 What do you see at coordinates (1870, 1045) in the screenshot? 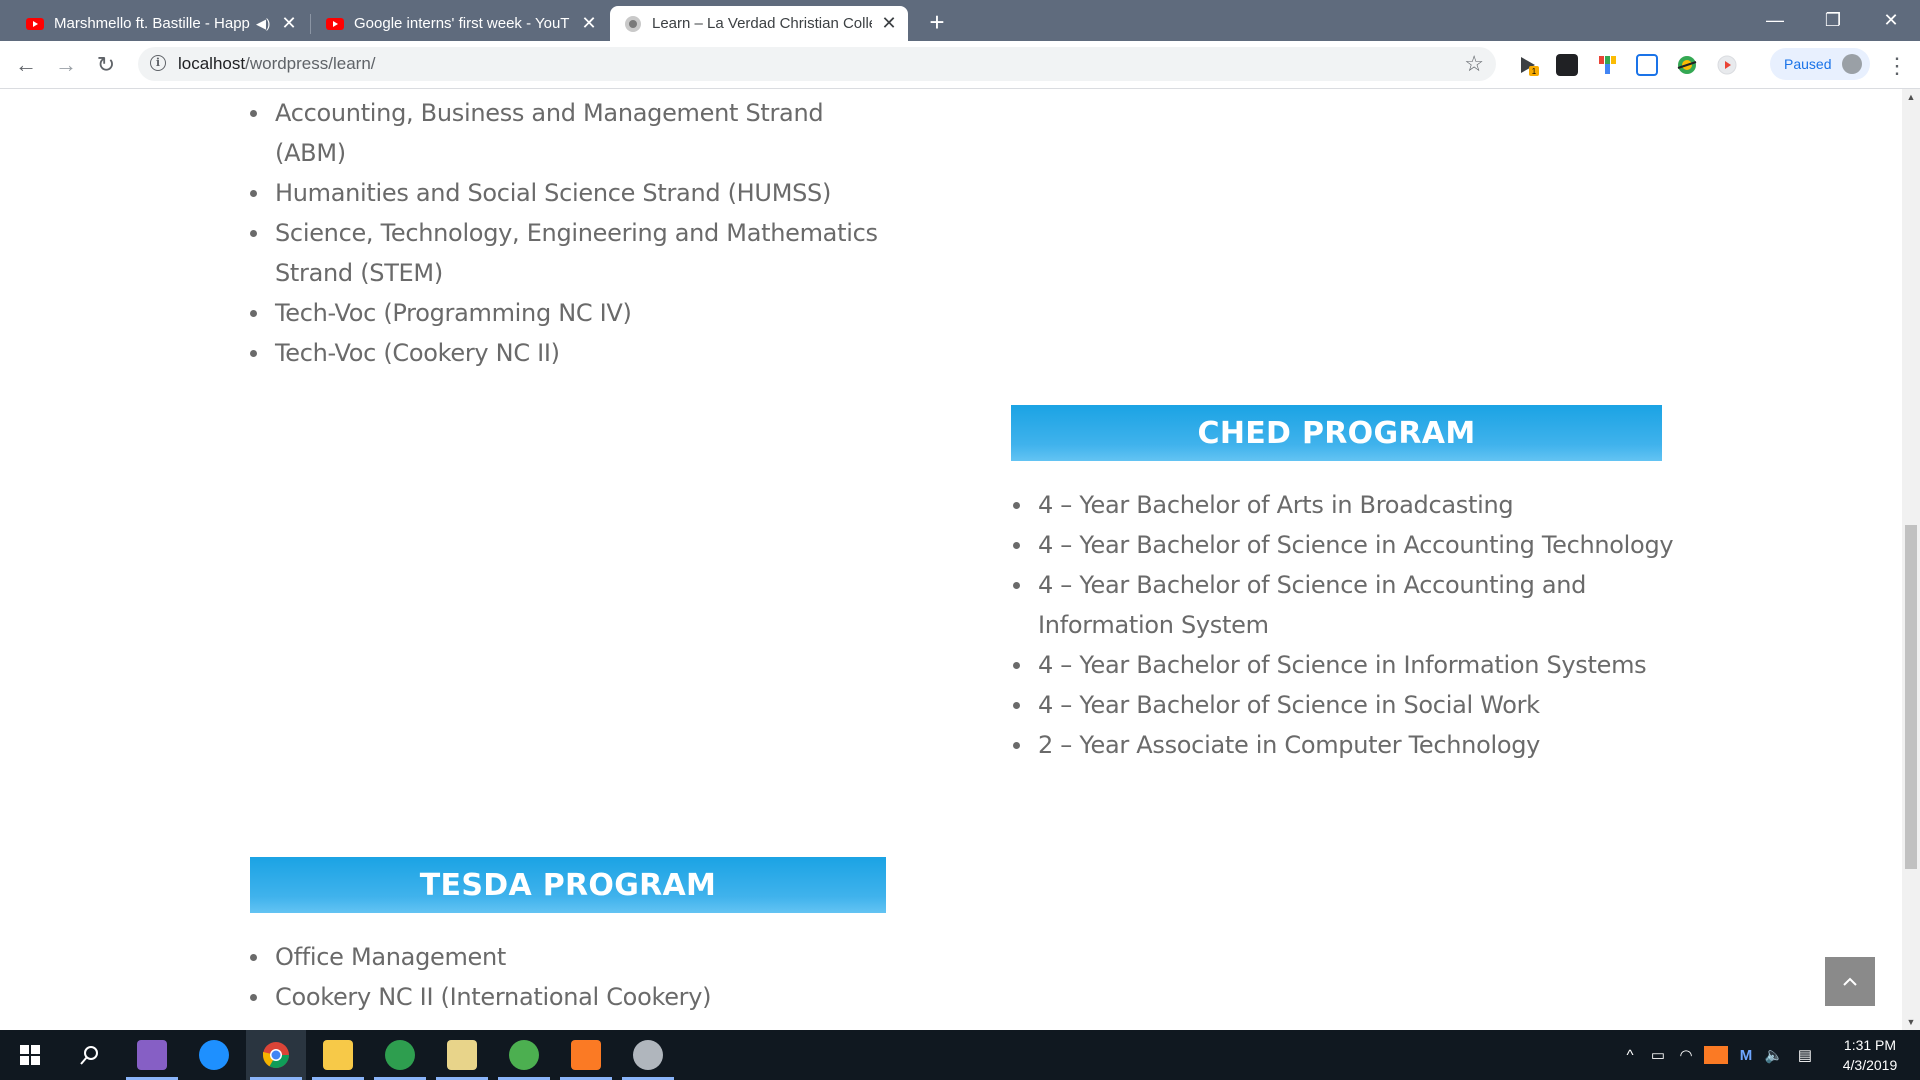
I see `clock-time: 1:31 PM` at bounding box center [1870, 1045].